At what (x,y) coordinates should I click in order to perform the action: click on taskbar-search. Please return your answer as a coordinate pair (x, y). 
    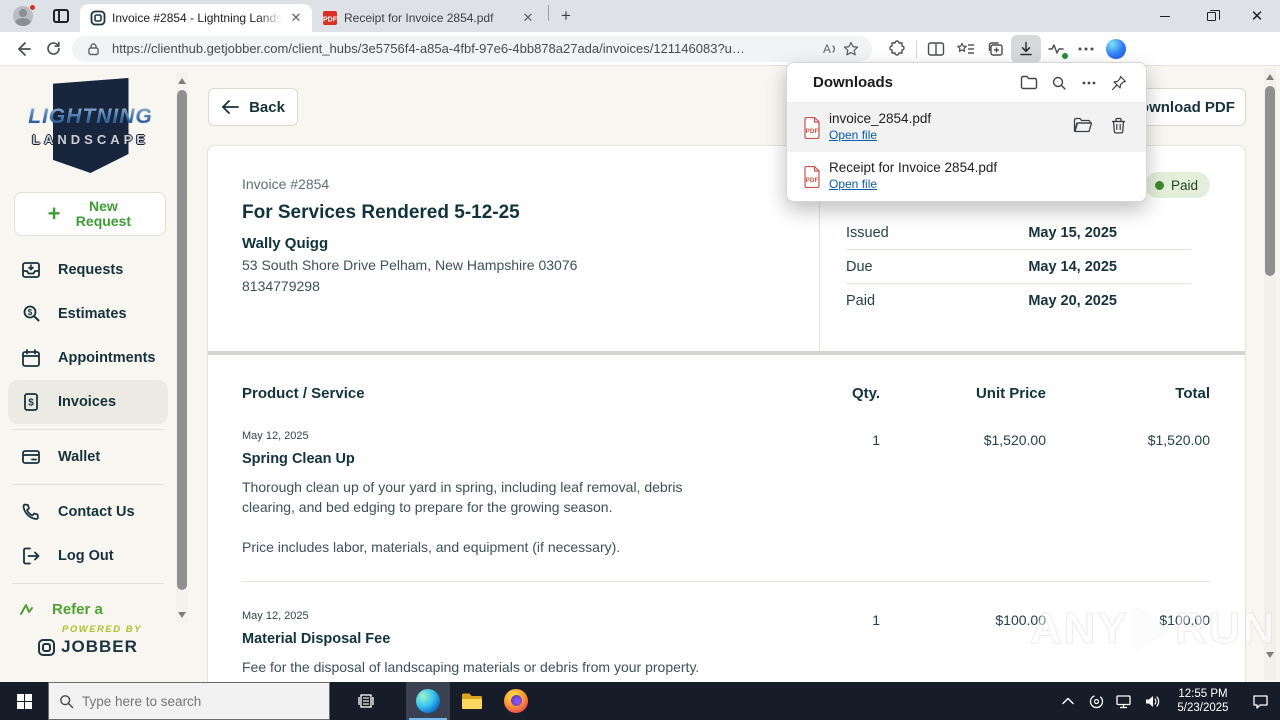
    Looking at the image, I should click on (189, 701).